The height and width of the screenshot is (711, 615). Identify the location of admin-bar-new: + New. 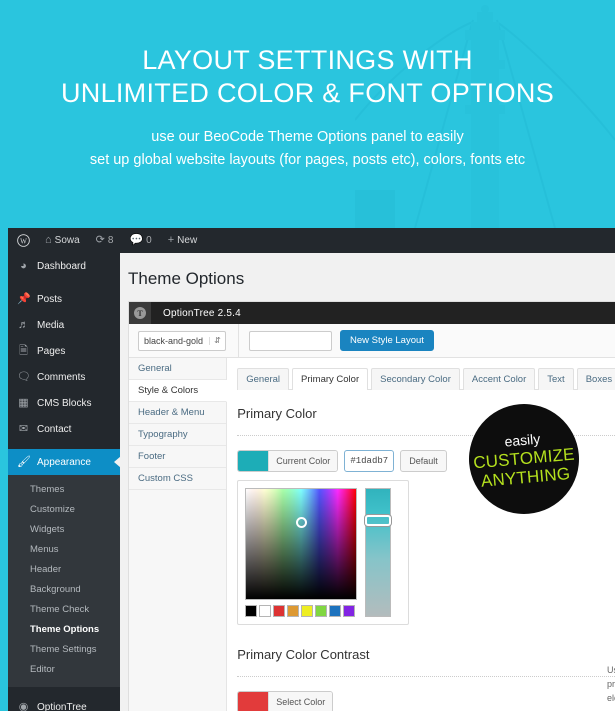
(182, 240).